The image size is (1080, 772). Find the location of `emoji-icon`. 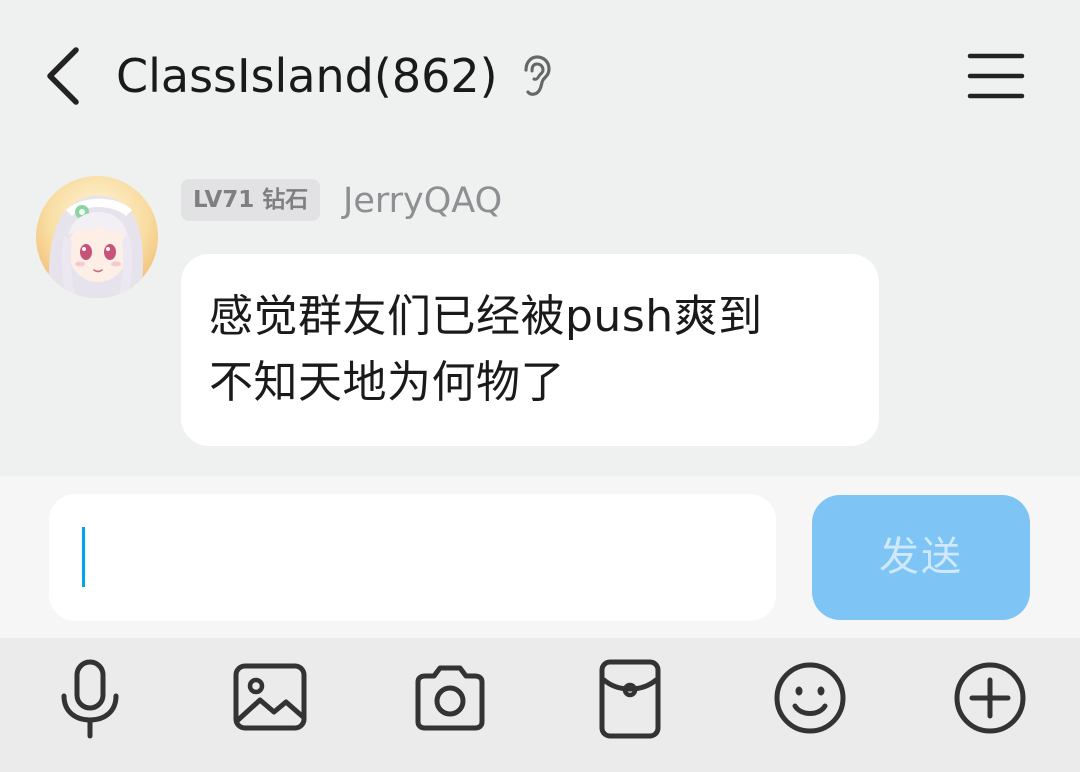

emoji-icon is located at coordinates (810, 698).